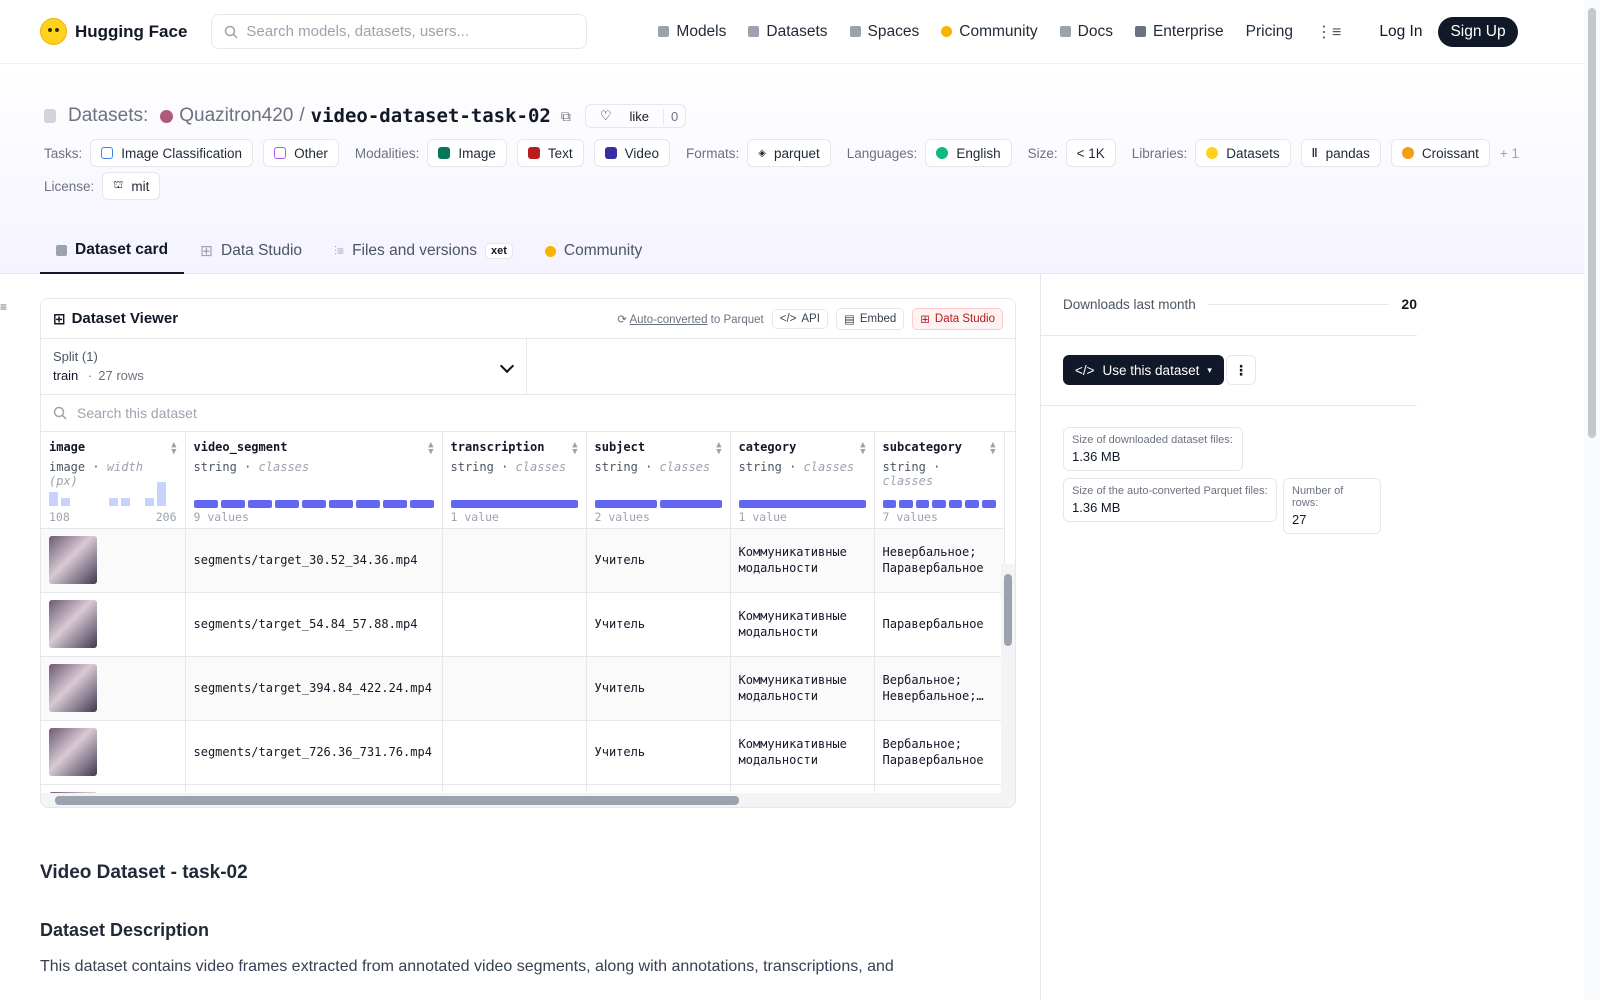  Describe the element at coordinates (1090, 153) in the screenshot. I see `tag-size: < 1K` at that location.